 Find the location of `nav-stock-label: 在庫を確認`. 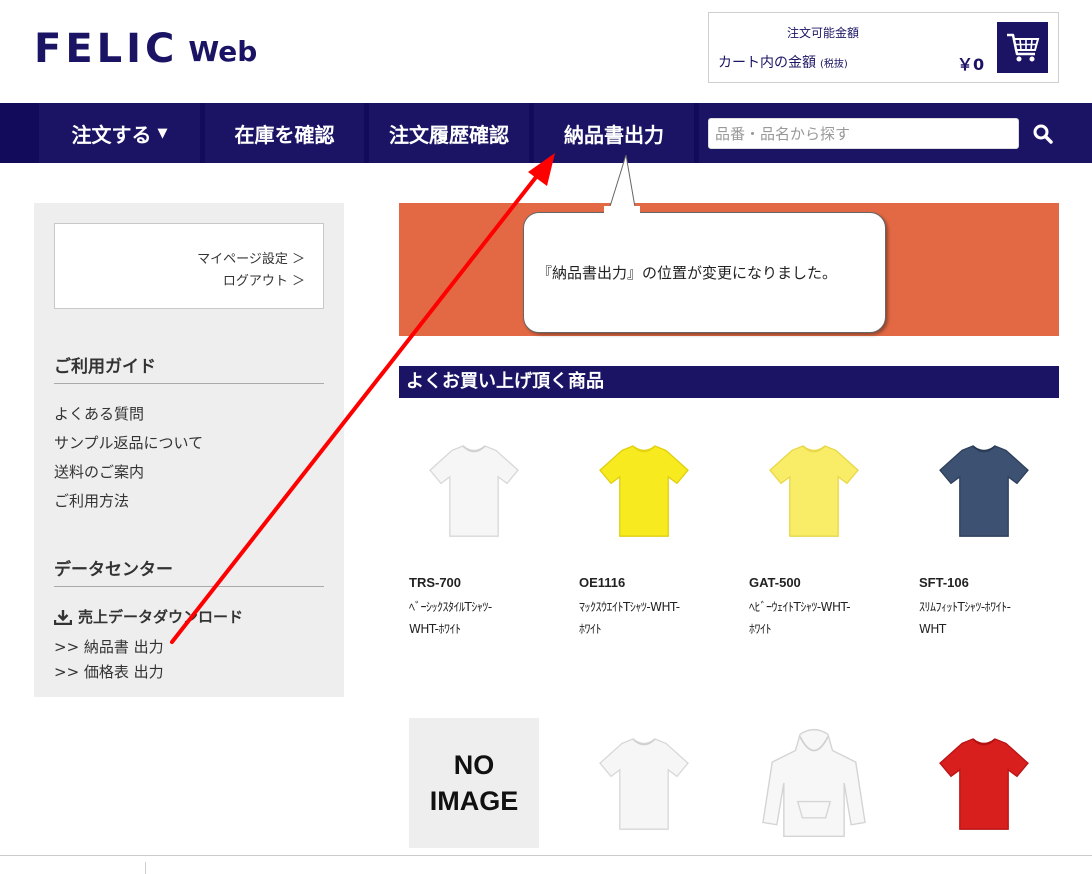

nav-stock-label: 在庫を確認 is located at coordinates (284, 134).